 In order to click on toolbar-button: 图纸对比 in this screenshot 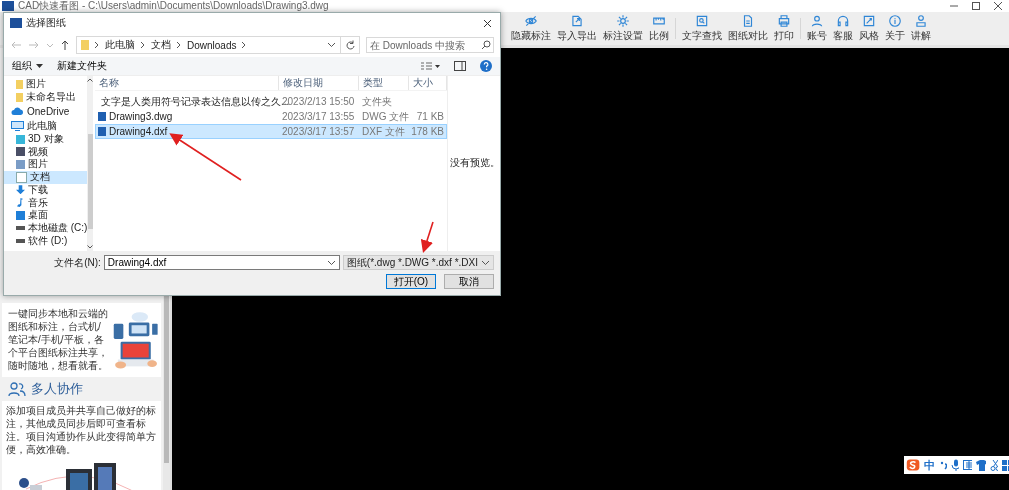, I will do `click(748, 28)`.